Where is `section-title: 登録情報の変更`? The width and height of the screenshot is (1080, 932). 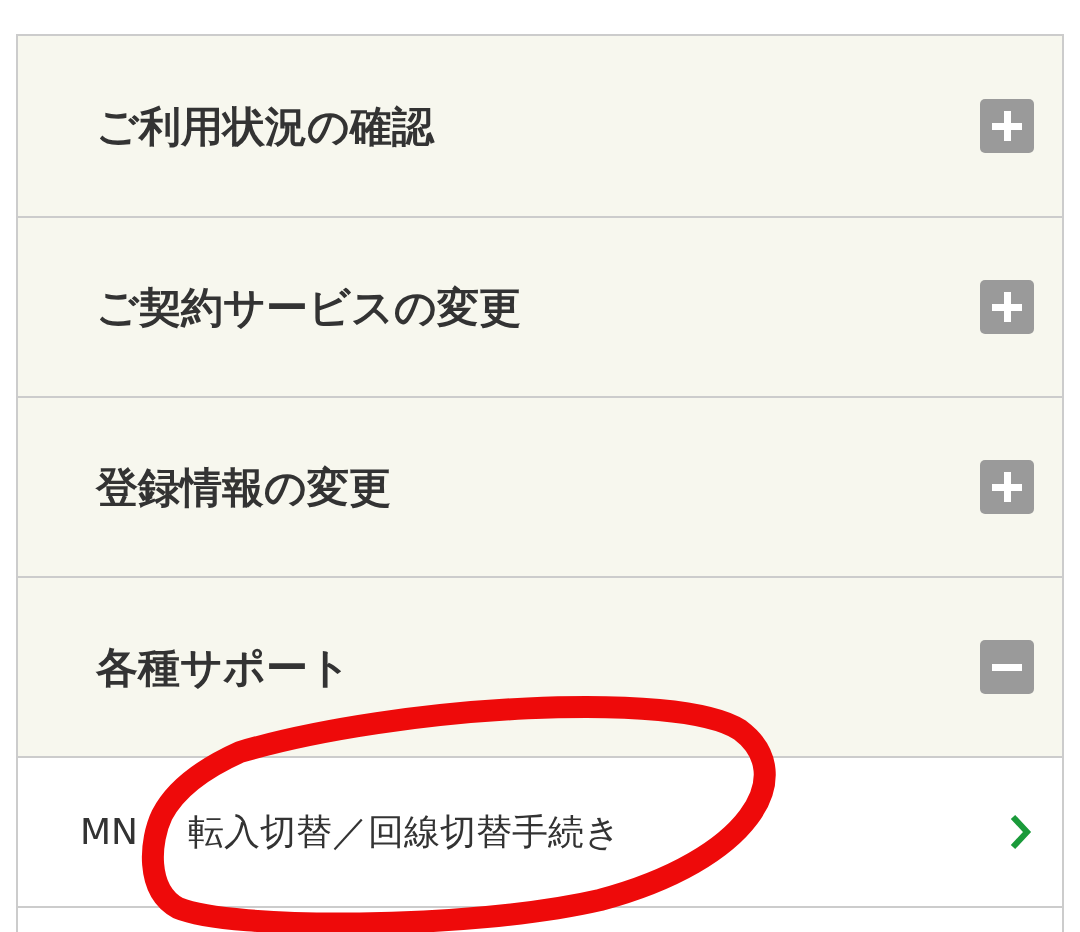 section-title: 登録情報の変更 is located at coordinates (243, 487).